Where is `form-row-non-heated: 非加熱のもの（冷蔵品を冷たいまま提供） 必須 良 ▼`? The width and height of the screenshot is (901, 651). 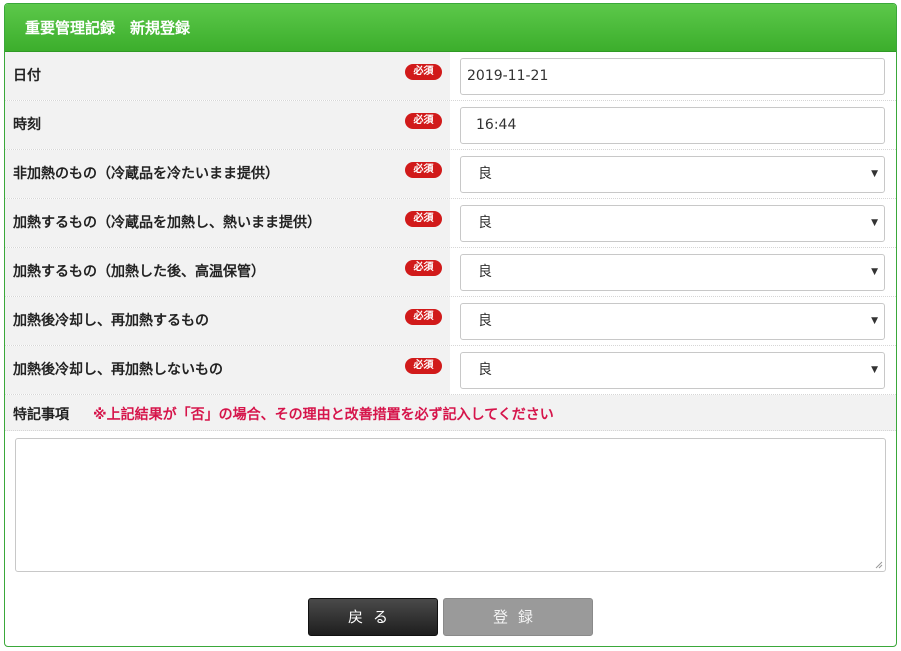
form-row-non-heated: 非加熱のもの（冷蔵品を冷たいまま提供） 必須 良 ▼ is located at coordinates (450, 174).